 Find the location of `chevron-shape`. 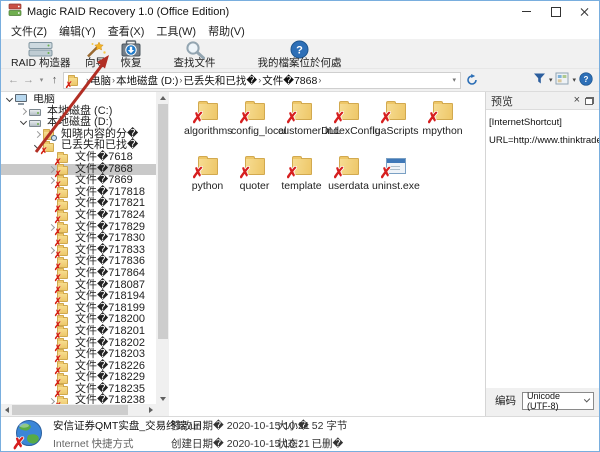

chevron-shape is located at coordinates (23, 111).